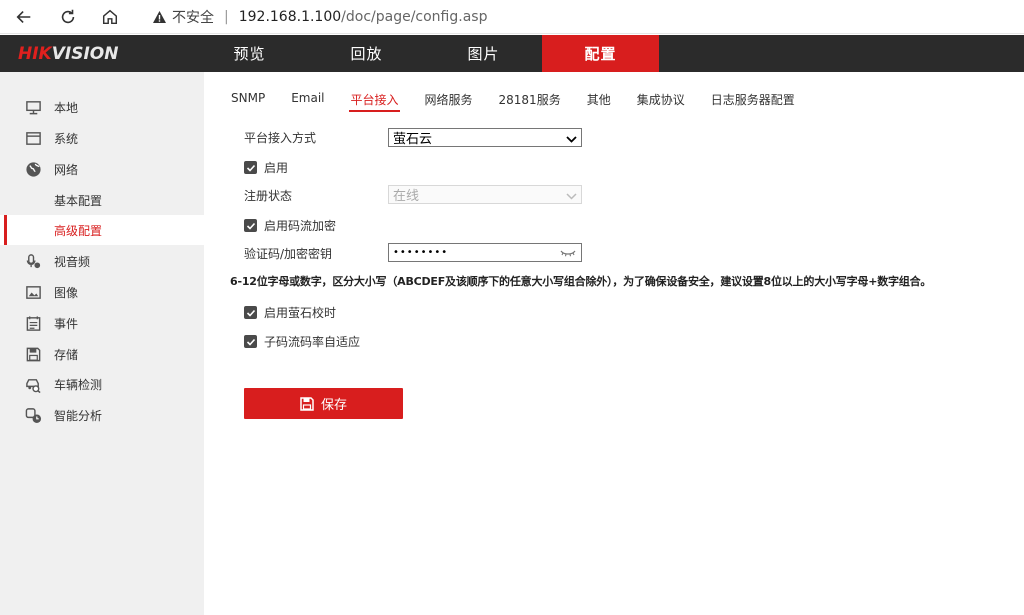 This screenshot has height=615, width=1024. Describe the element at coordinates (33, 138) in the screenshot. I see `window-icon` at that location.